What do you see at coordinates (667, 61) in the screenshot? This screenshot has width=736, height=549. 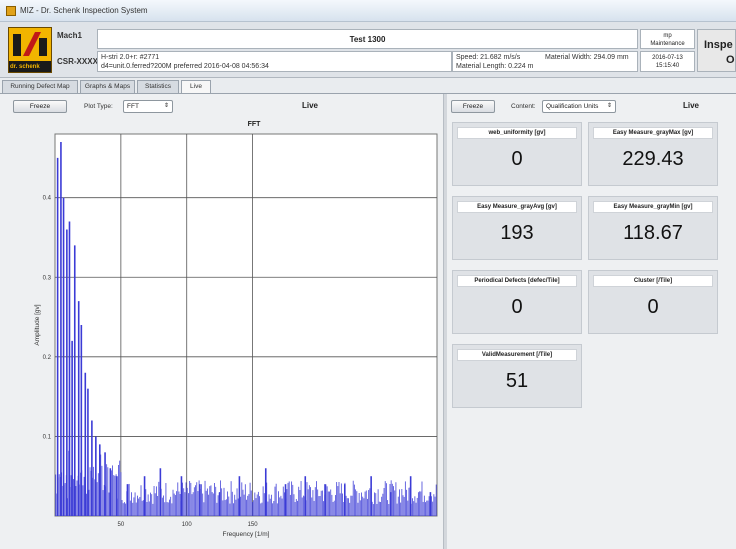 I see `datetime-box: 2016-07-13 15:15:40` at bounding box center [667, 61].